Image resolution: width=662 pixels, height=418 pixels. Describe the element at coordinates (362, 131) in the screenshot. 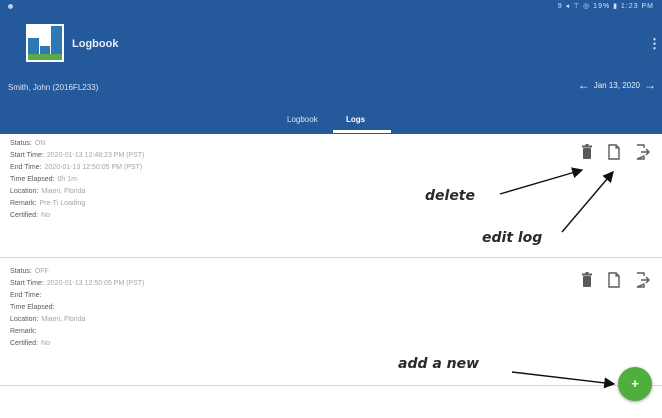

I see `selected-tab-indicator` at that location.